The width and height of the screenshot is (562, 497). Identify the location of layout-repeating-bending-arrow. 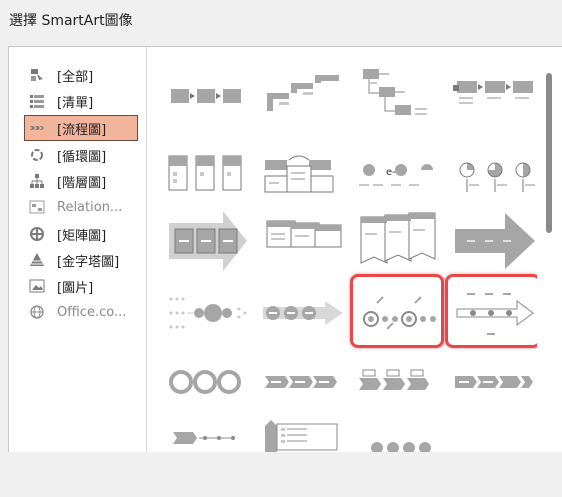
(303, 313).